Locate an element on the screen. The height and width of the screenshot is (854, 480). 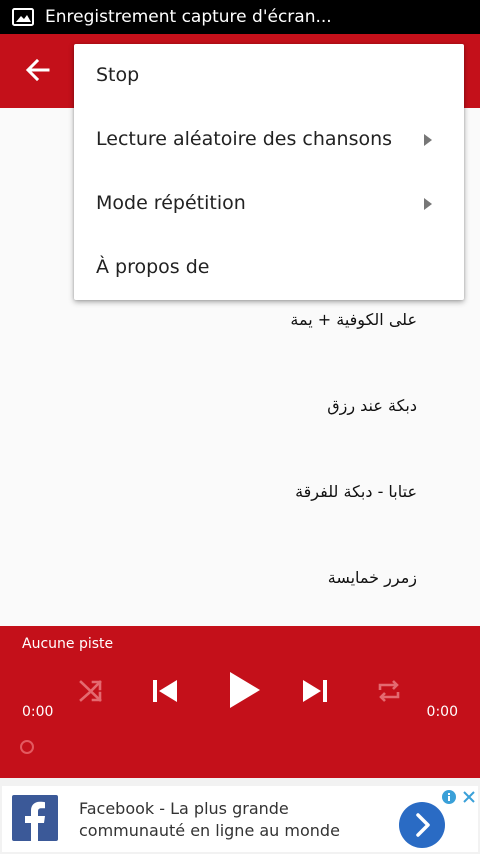
ad-choices-icon is located at coordinates (459, 797).